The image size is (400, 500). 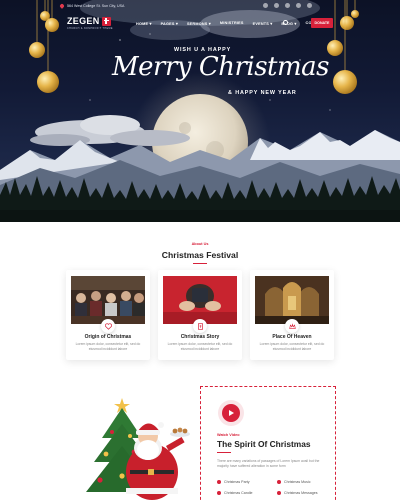 What do you see at coordinates (322, 23) in the screenshot?
I see `donate-button: DONATE` at bounding box center [322, 23].